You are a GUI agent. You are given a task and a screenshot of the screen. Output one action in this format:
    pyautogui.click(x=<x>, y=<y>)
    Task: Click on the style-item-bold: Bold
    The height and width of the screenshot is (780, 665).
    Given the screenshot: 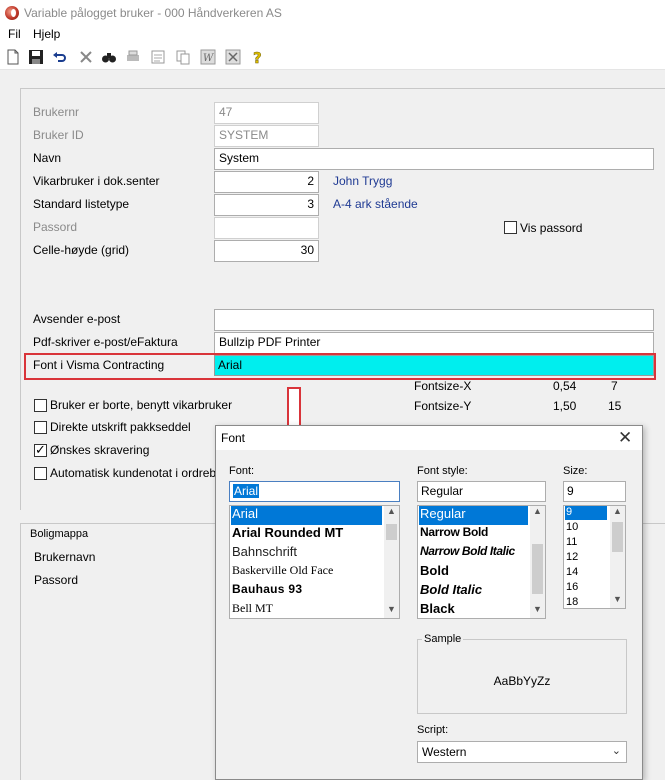 What is the action you would take?
    pyautogui.click(x=434, y=572)
    